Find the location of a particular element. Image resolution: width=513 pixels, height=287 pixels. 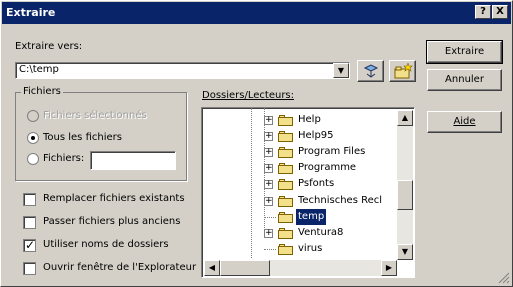

scroll-thumb is located at coordinates (405, 195).